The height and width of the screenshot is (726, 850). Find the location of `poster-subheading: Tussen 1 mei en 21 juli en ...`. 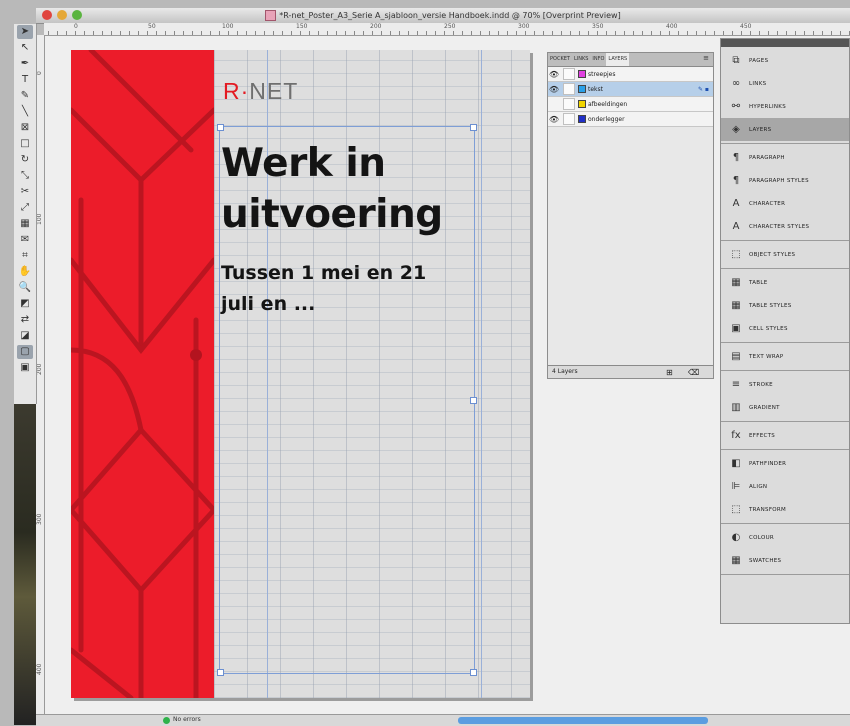

poster-subheading: Tussen 1 mei en 21 juli en ... is located at coordinates (351, 289).